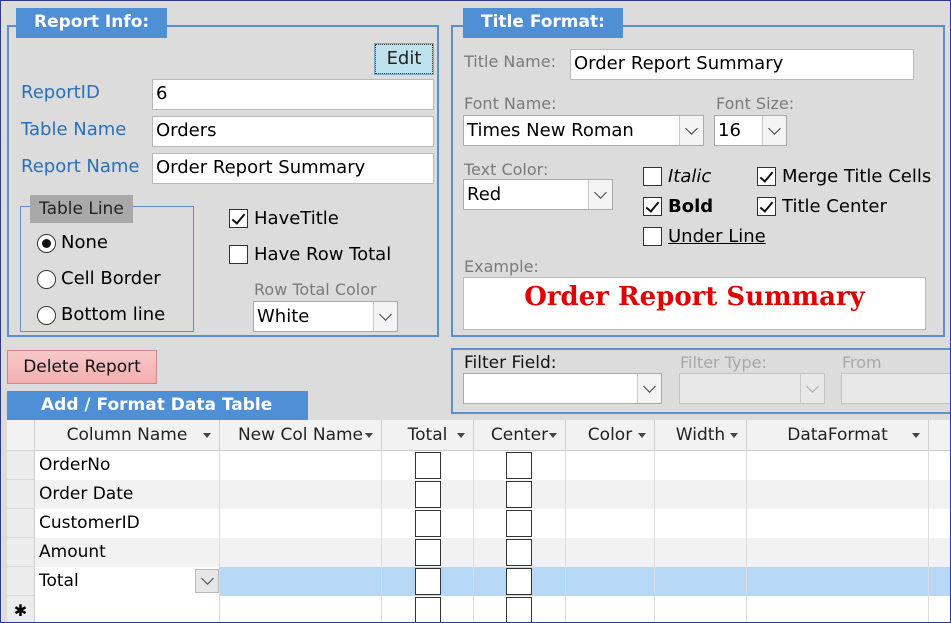  Describe the element at coordinates (127, 494) in the screenshot. I see `cell-column-name: Order Date` at that location.